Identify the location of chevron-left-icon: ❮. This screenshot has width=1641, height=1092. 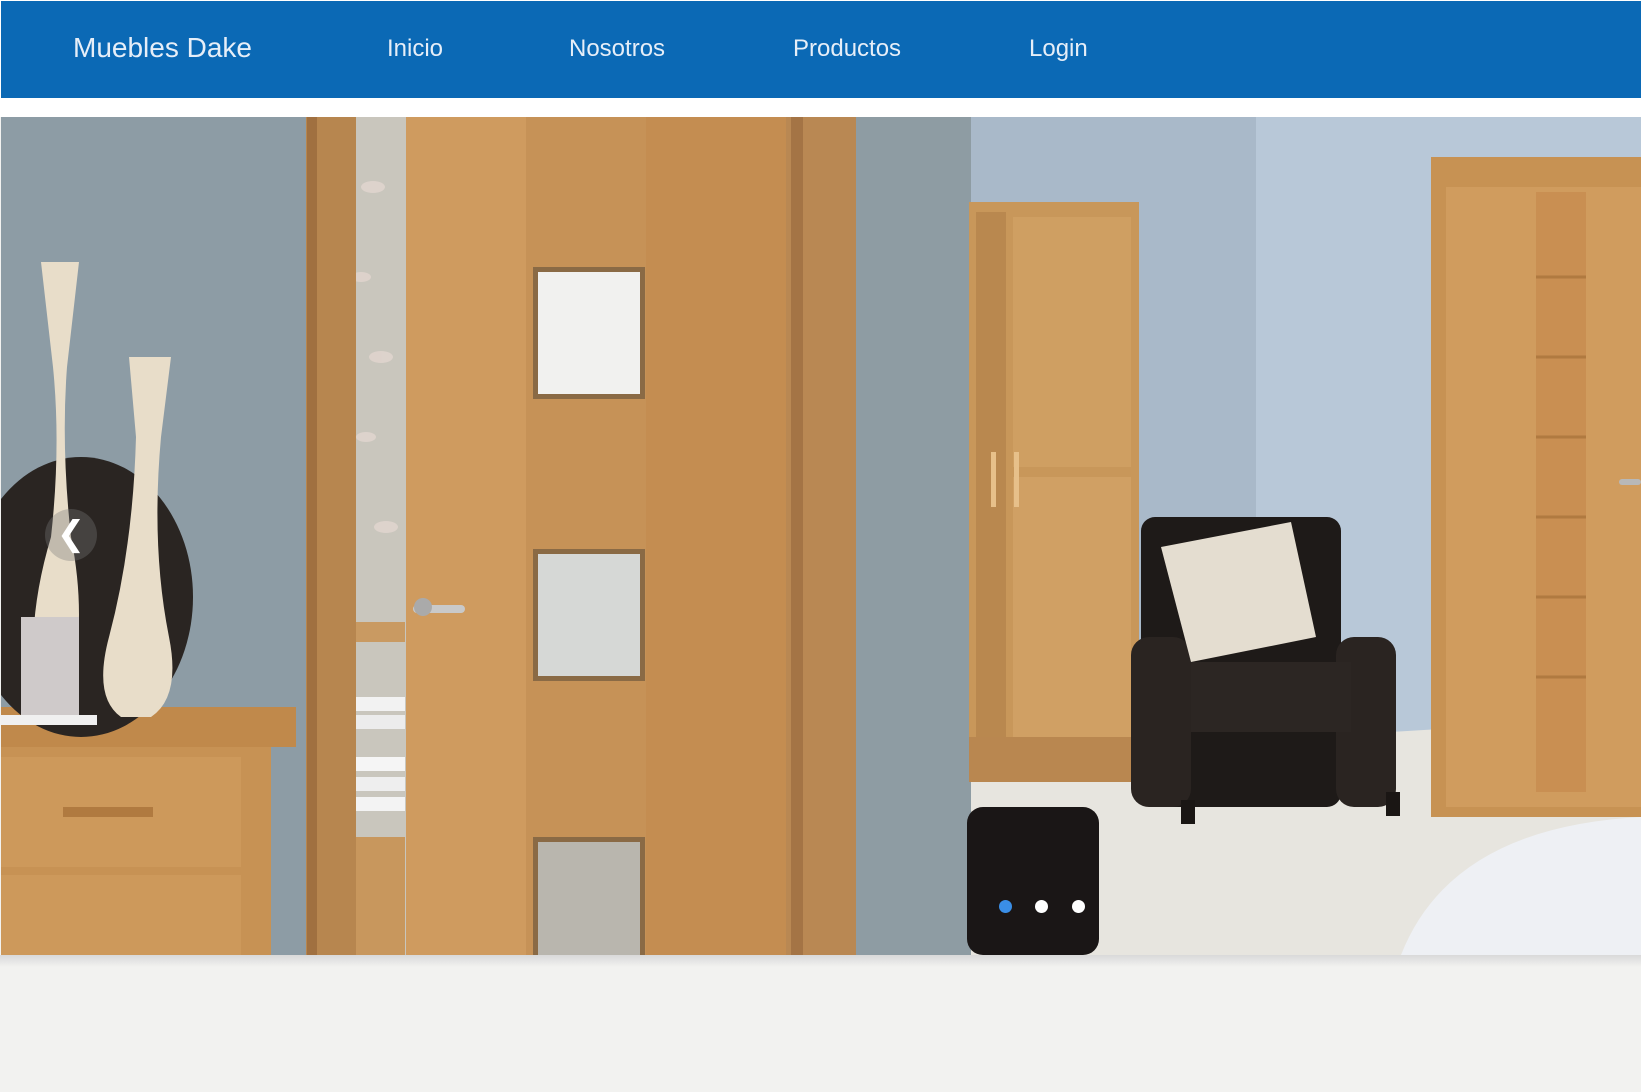
(71, 534).